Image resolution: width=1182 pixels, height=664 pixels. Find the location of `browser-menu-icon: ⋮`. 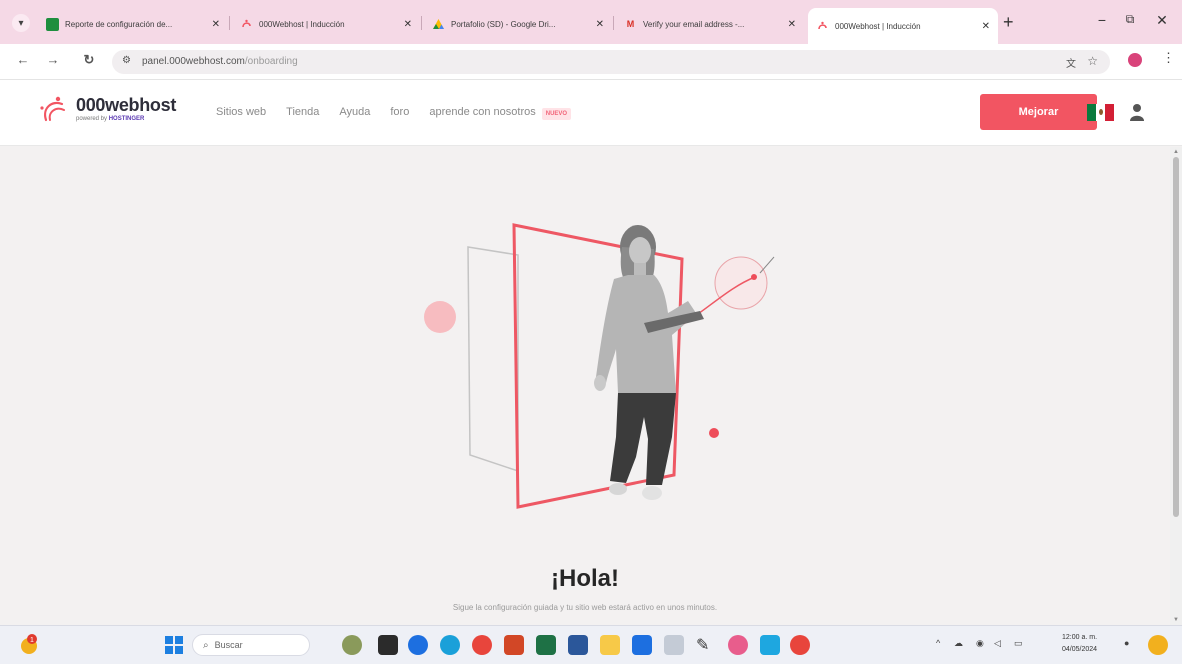

browser-menu-icon: ⋮ is located at coordinates (1168, 58).